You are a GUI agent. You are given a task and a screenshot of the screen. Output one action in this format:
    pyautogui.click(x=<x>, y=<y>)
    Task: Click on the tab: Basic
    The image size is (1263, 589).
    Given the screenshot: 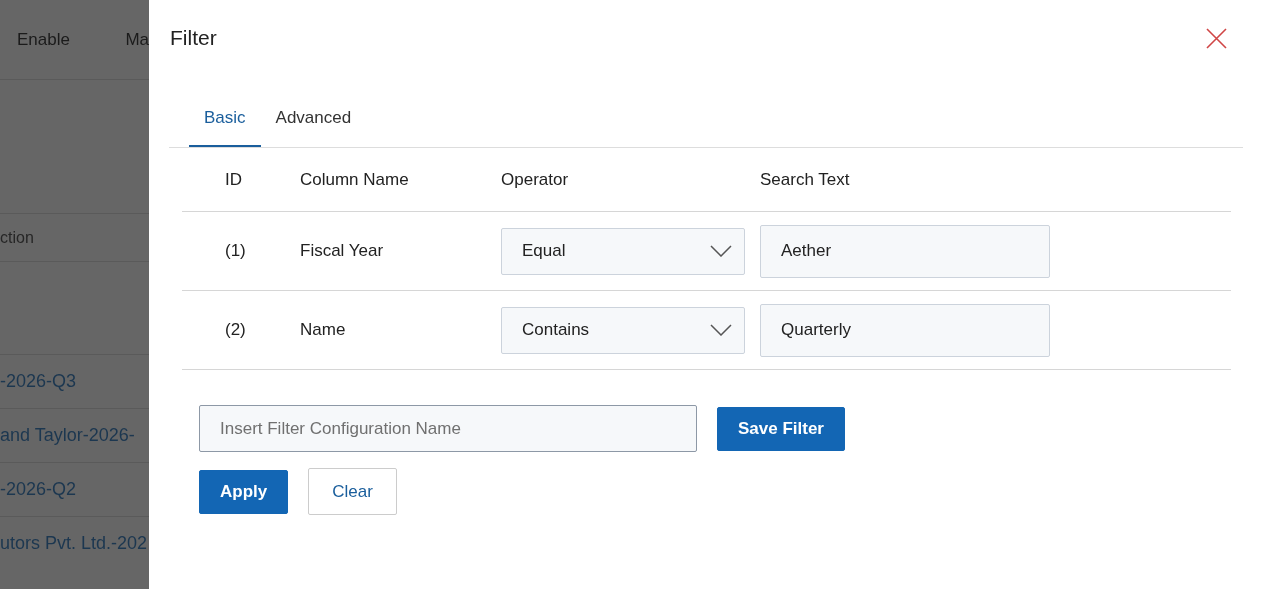 What is the action you would take?
    pyautogui.click(x=225, y=123)
    